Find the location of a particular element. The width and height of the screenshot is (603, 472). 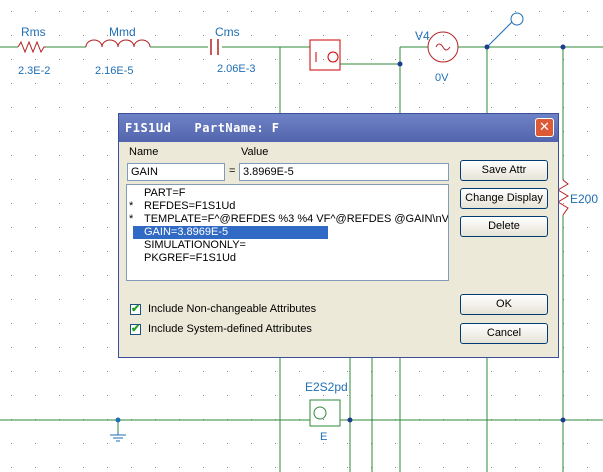

cms-value-label: 2.06E-3 is located at coordinates (236, 69).